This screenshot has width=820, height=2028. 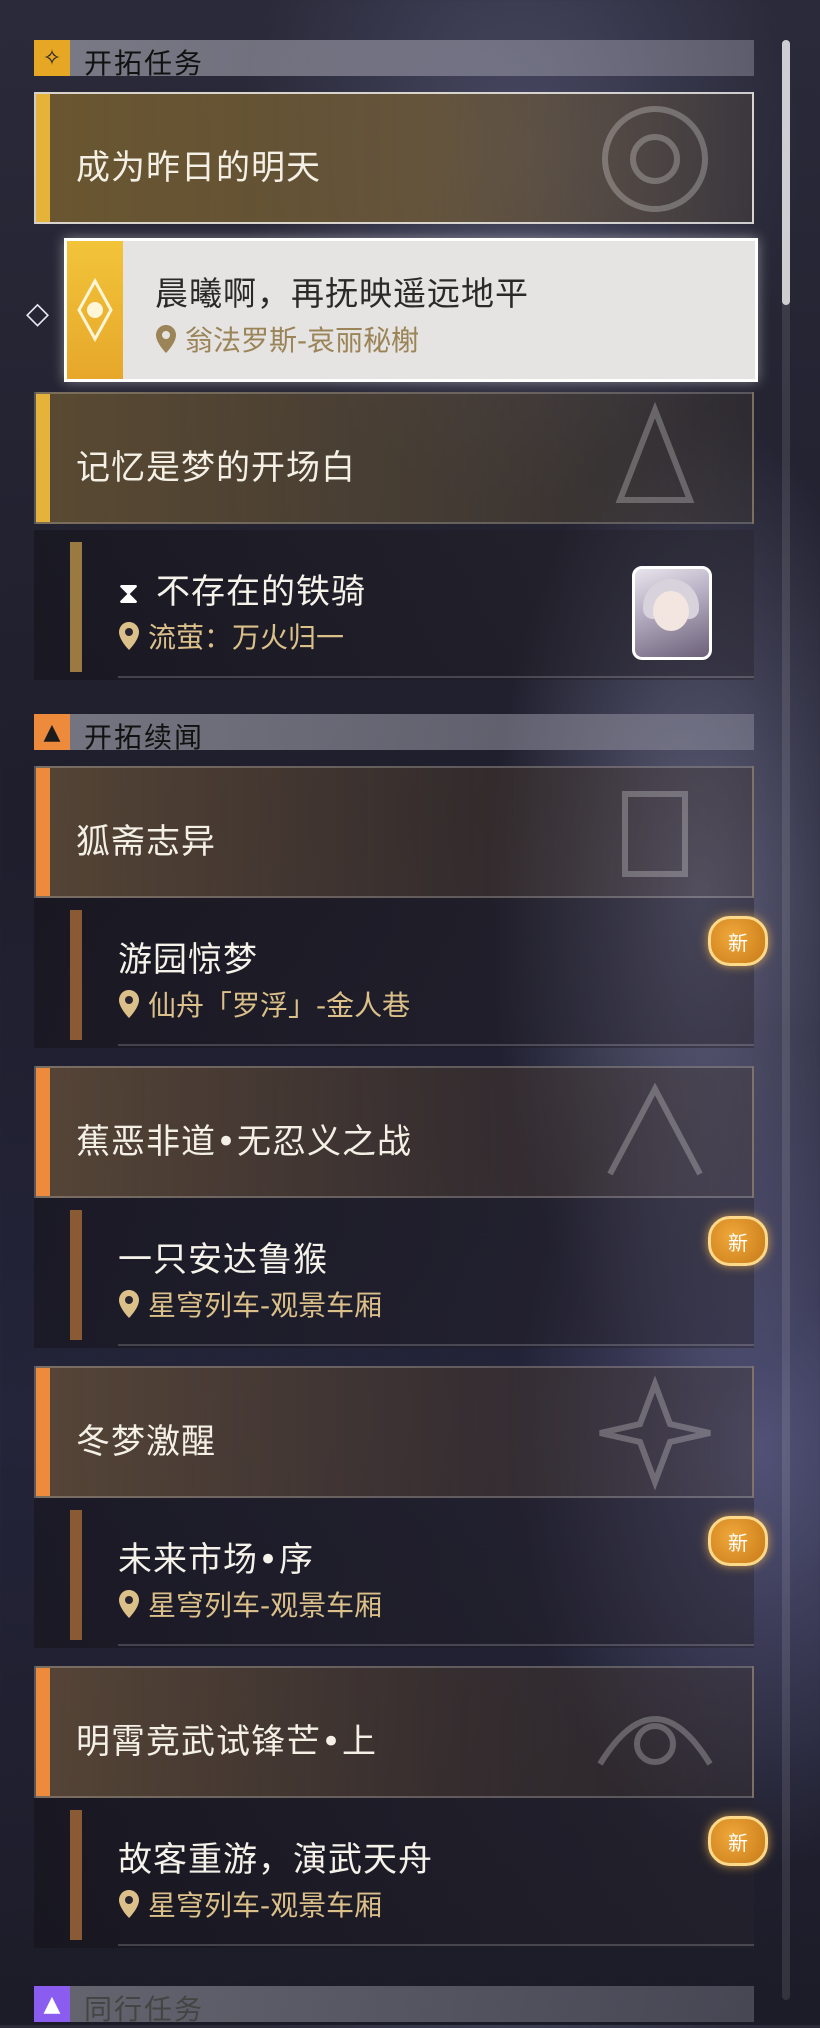 What do you see at coordinates (52, 732) in the screenshot?
I see `trailblaze-continuance-icon: ▲` at bounding box center [52, 732].